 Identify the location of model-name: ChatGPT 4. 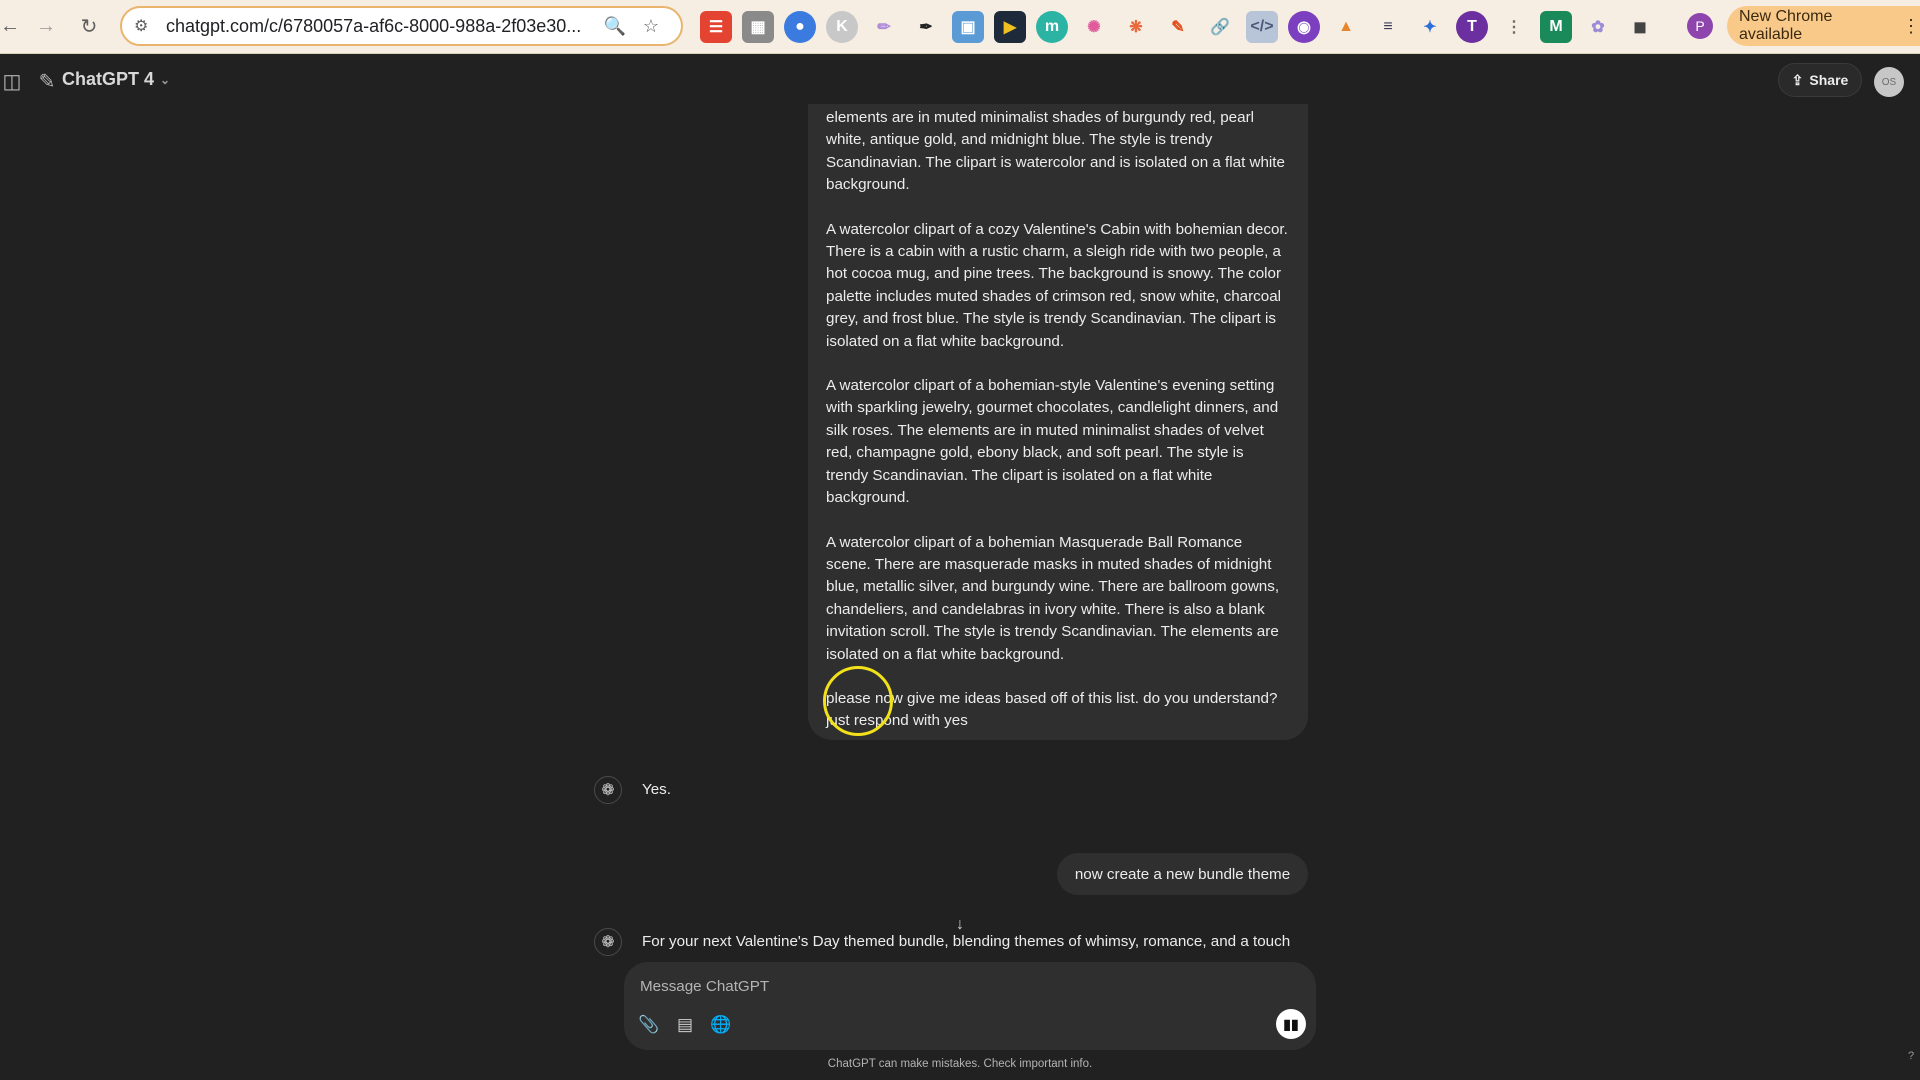
(108, 79).